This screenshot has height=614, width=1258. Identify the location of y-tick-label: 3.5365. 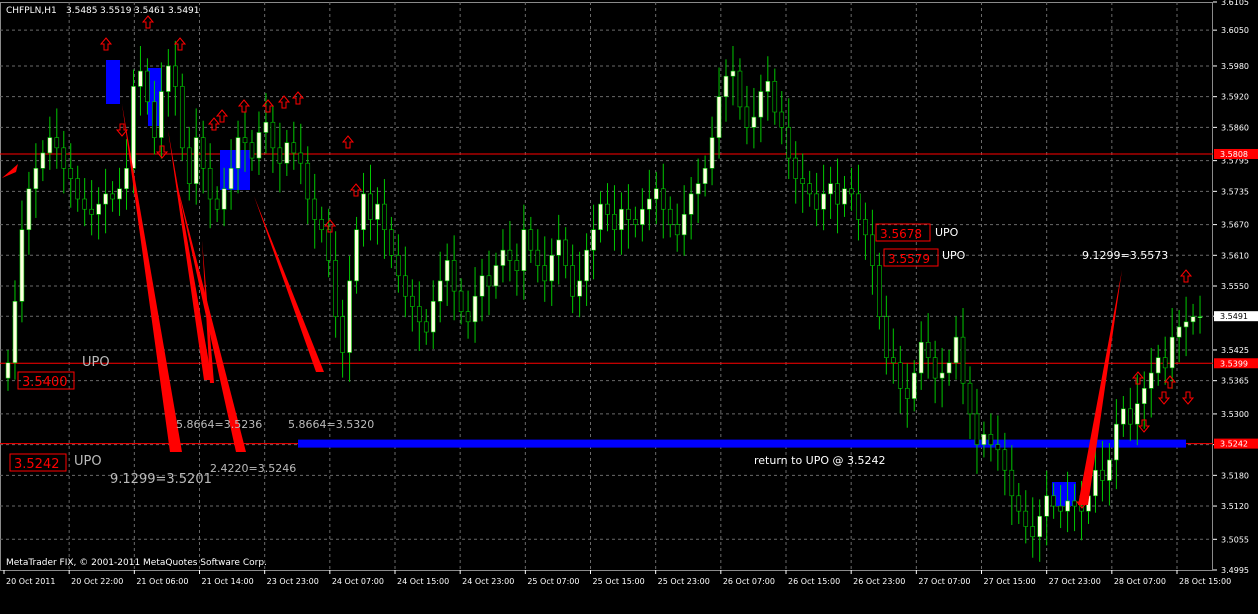
(1235, 381).